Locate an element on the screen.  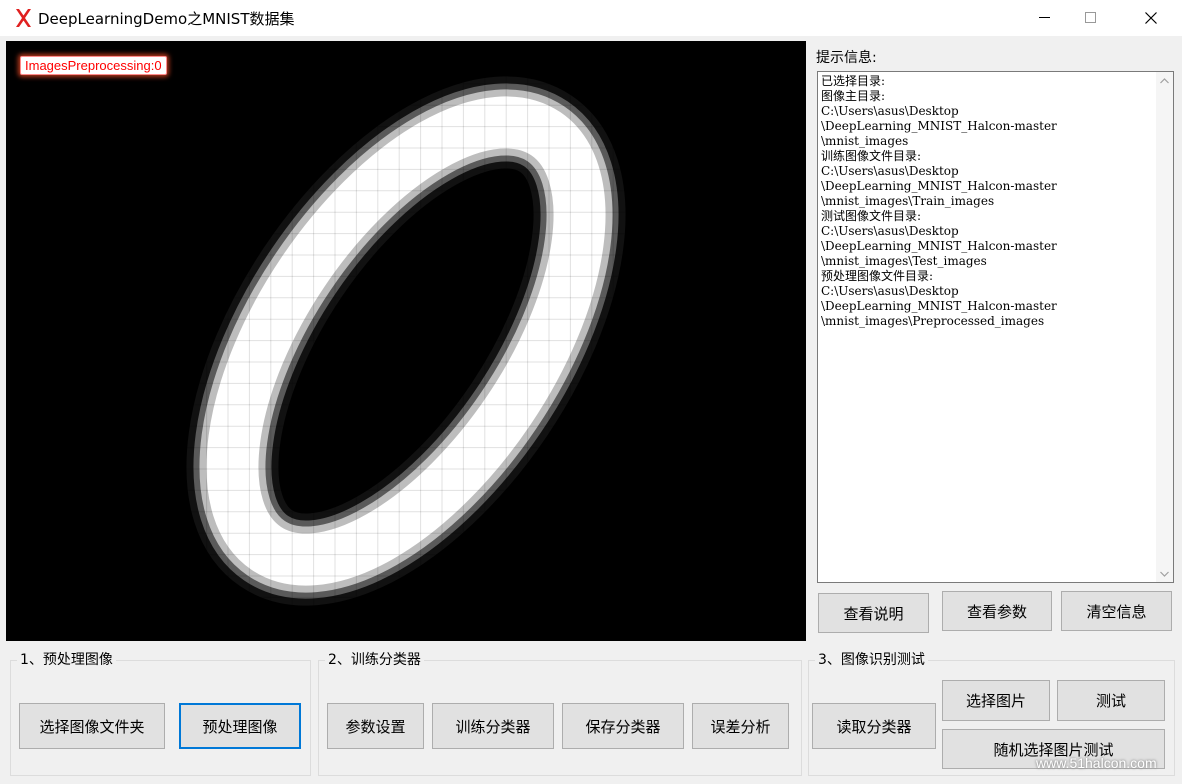
scroll-down-icon is located at coordinates (1164, 573).